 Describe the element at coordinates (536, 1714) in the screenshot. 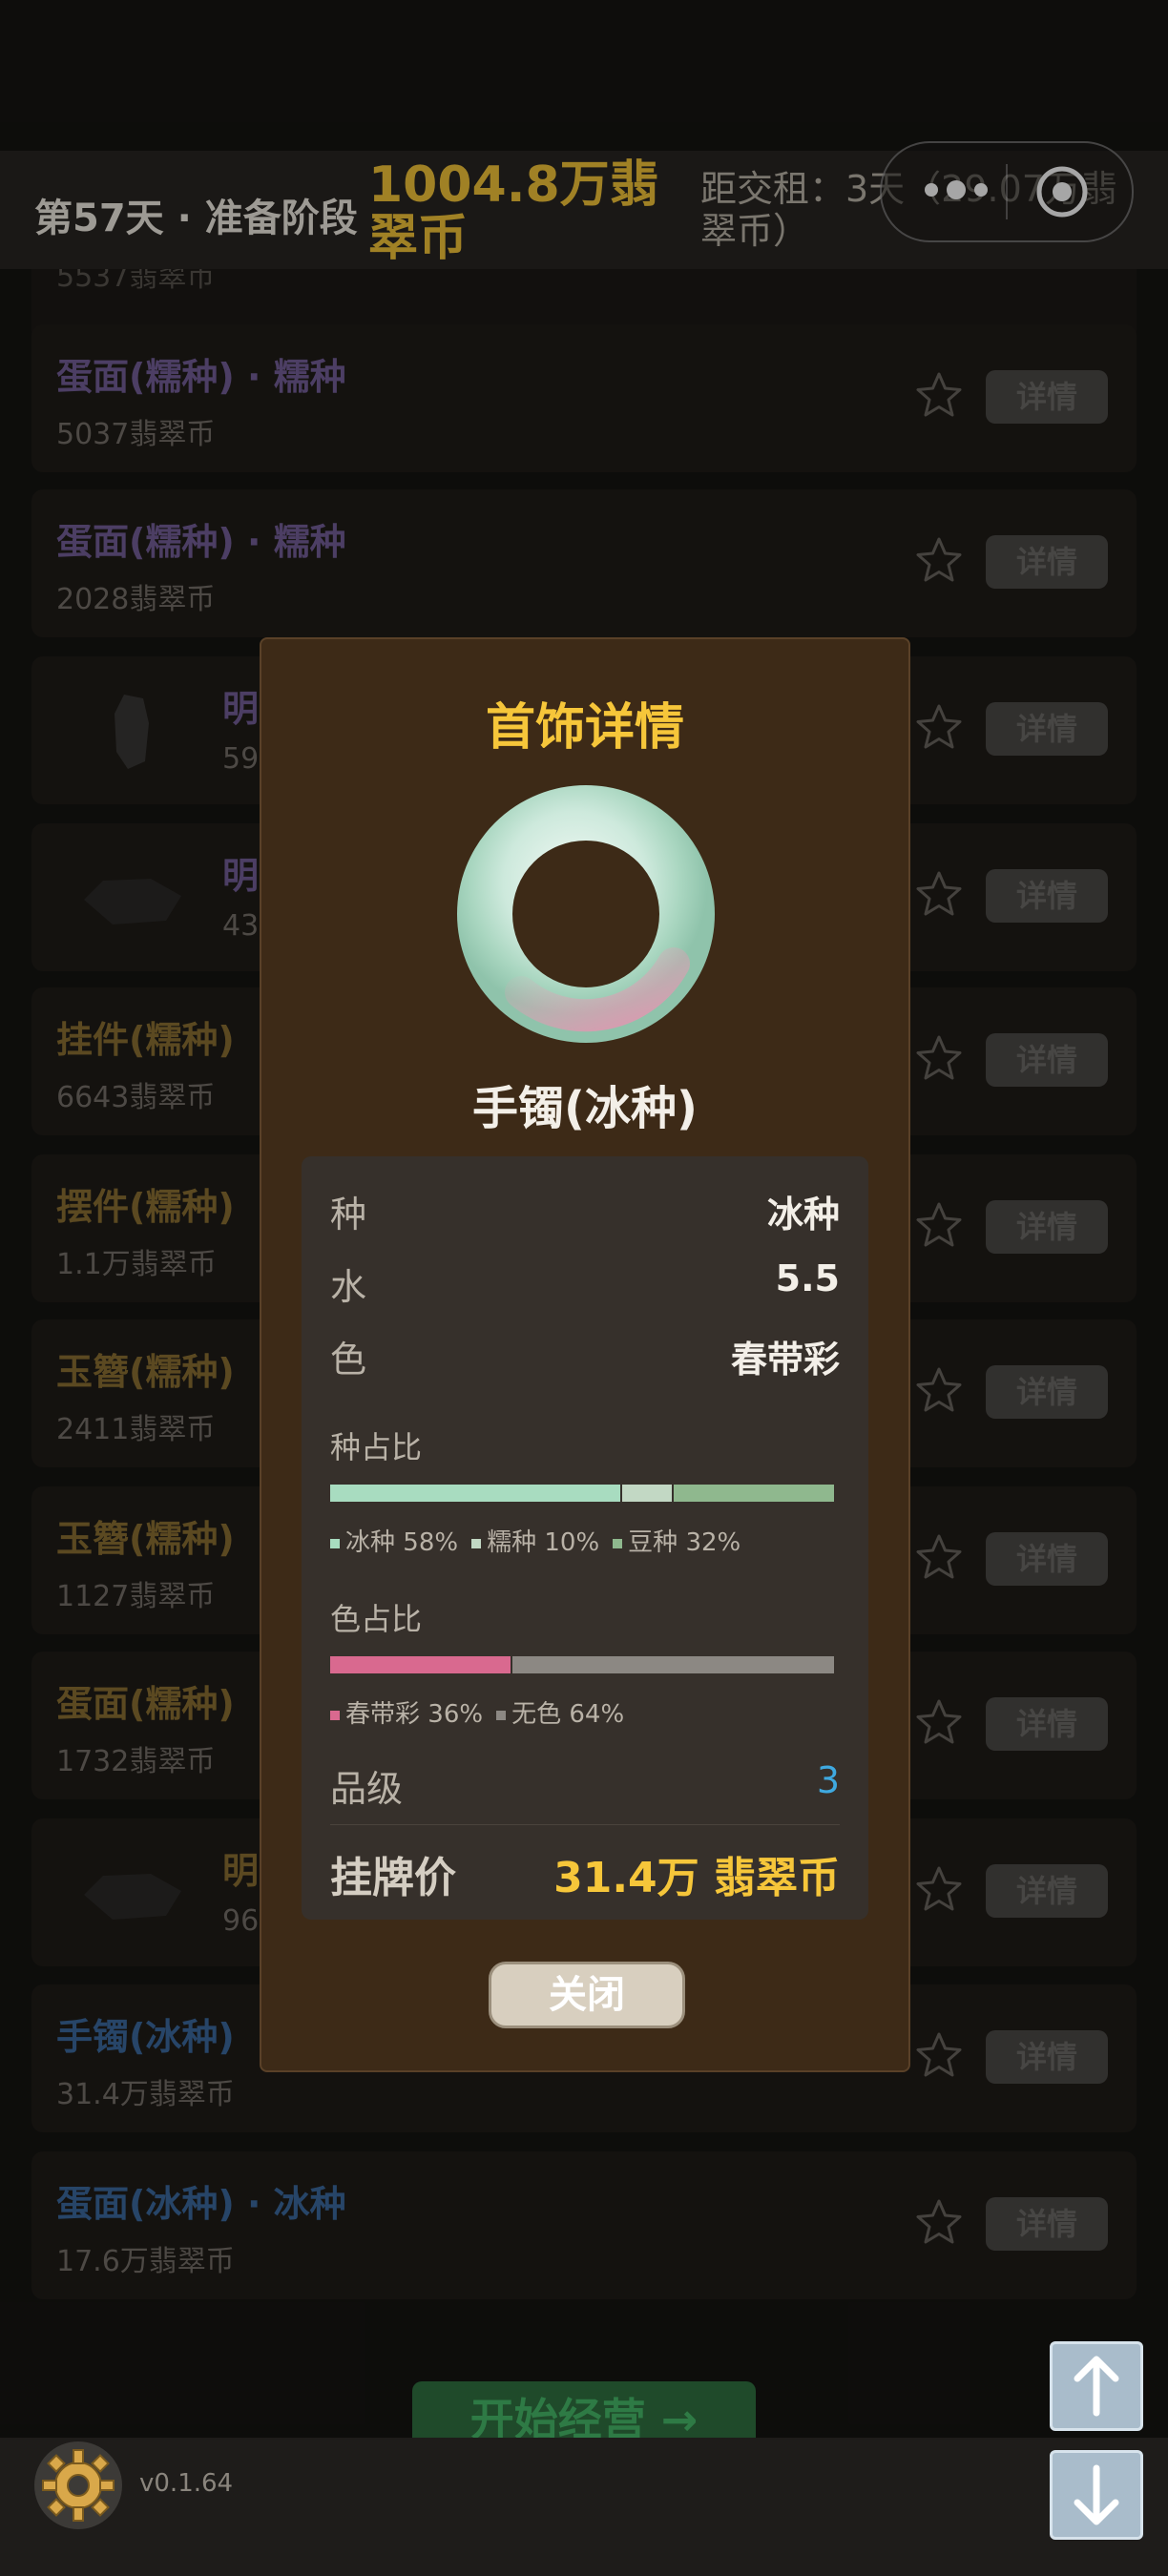

I see `legend-name: 无色` at that location.